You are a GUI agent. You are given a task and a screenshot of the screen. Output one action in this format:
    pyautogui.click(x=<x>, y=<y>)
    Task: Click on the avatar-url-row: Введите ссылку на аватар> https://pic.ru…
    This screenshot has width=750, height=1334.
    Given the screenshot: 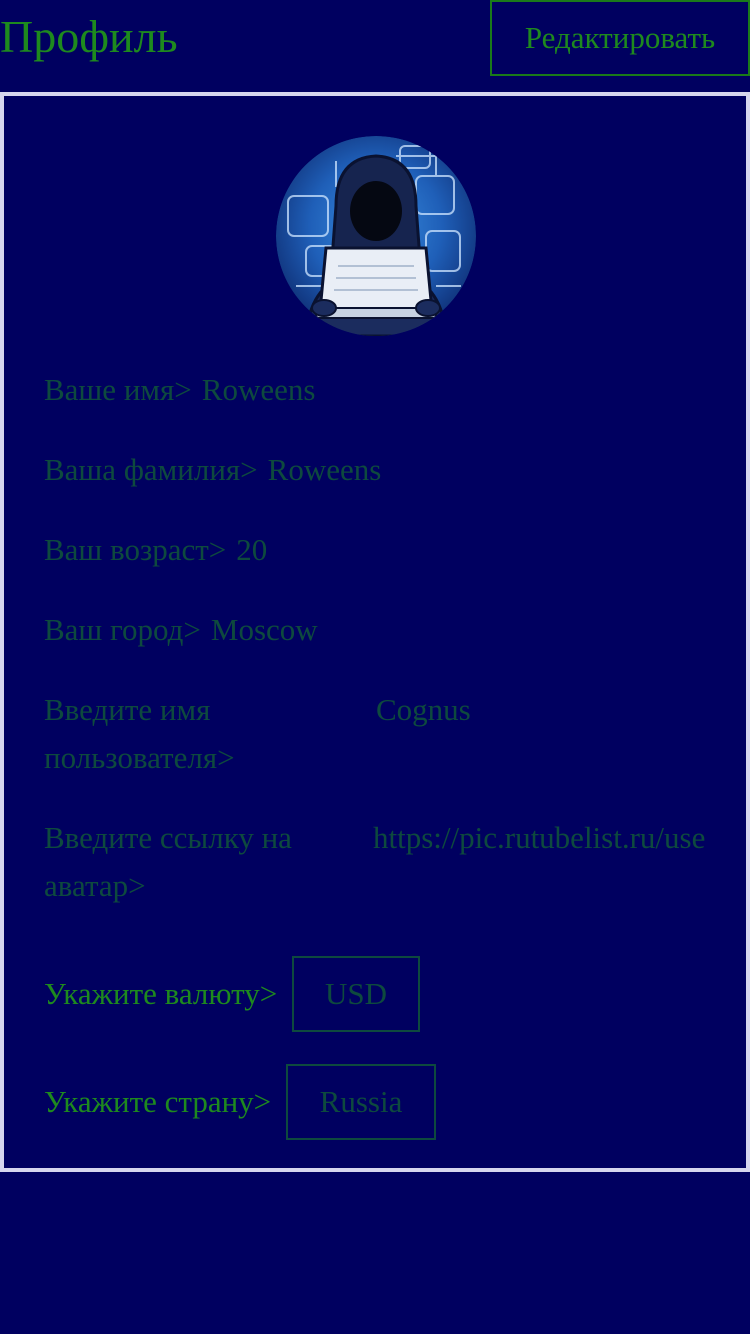 What is the action you would take?
    pyautogui.click(x=375, y=862)
    